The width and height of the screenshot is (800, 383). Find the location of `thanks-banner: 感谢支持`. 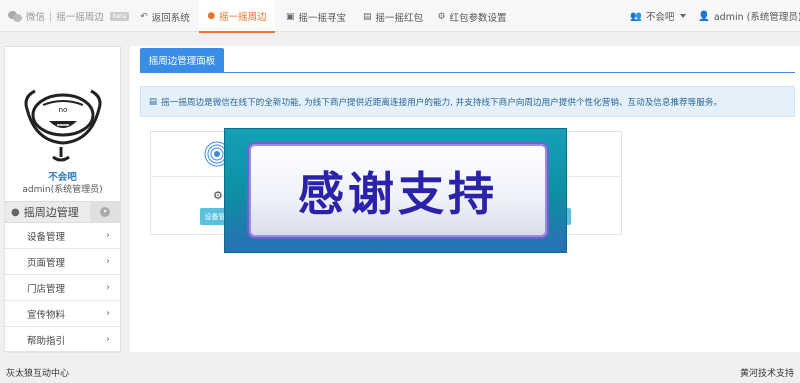

thanks-banner: 感谢支持 is located at coordinates (395, 190).